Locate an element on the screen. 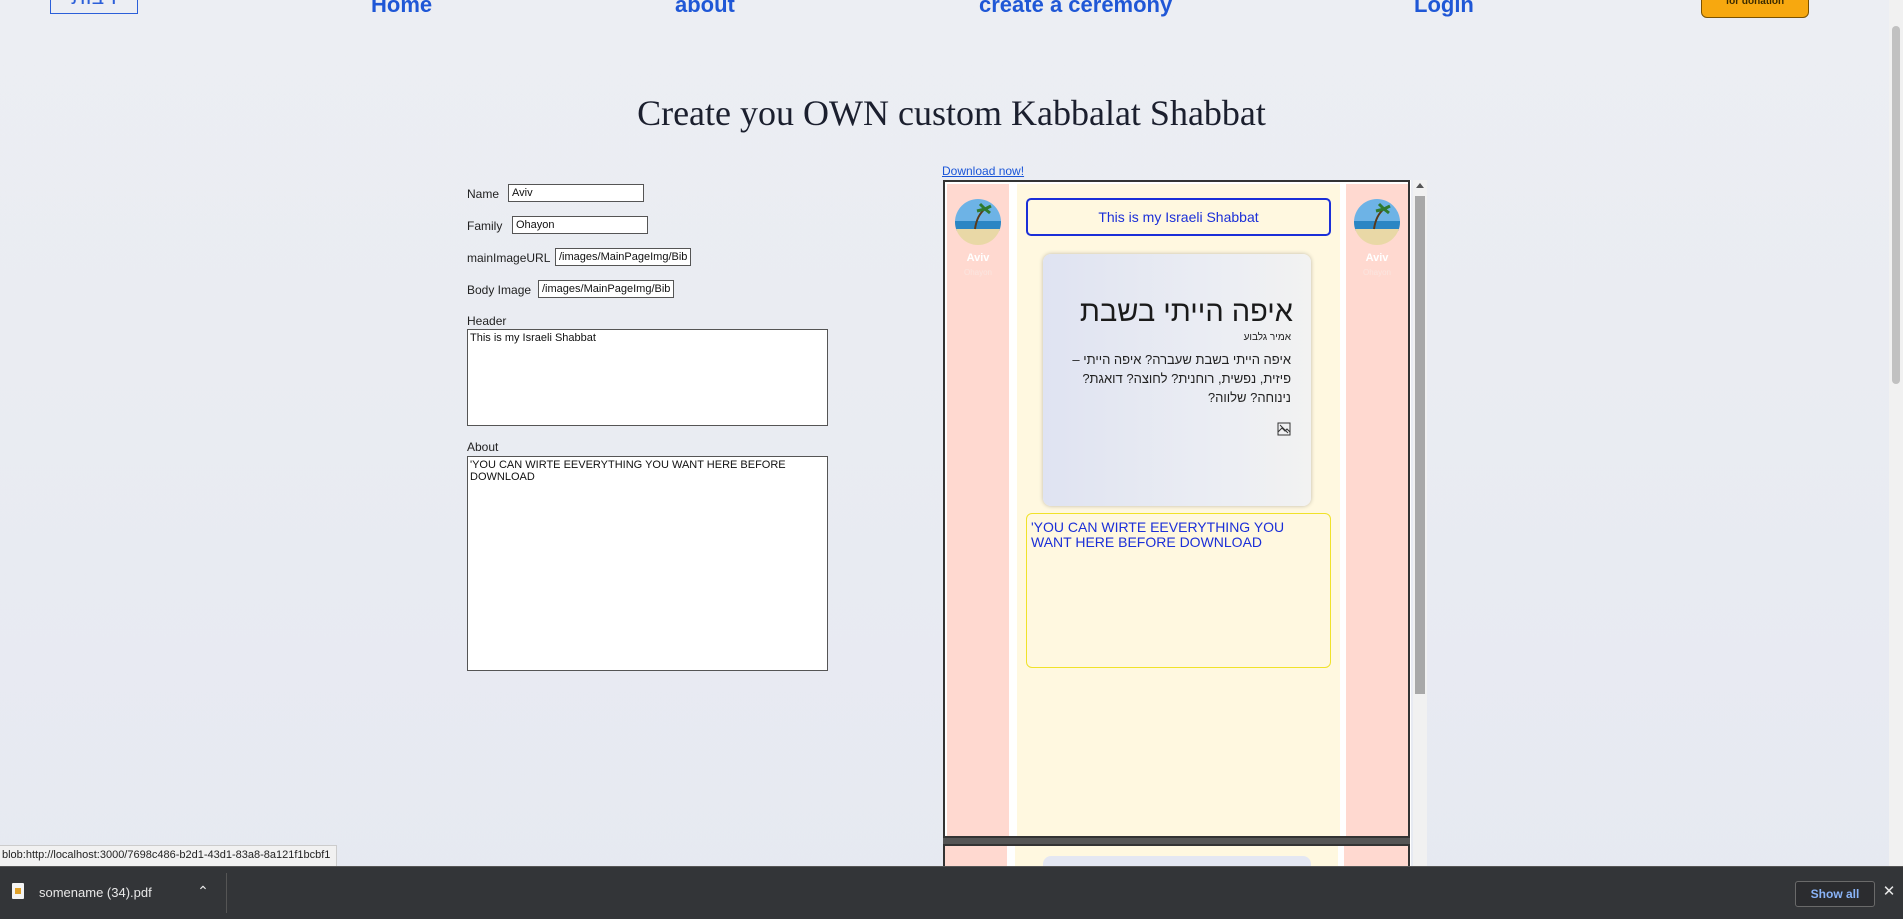 The width and height of the screenshot is (1903, 919). card-title: איפה הייתי בשבת is located at coordinates (1186, 312).